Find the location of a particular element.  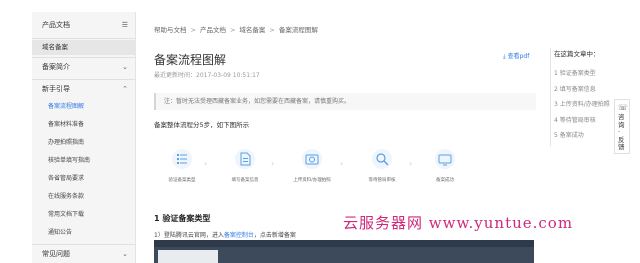

watermark: 云服务器网 www.yuntue.com is located at coordinates (458, 223).